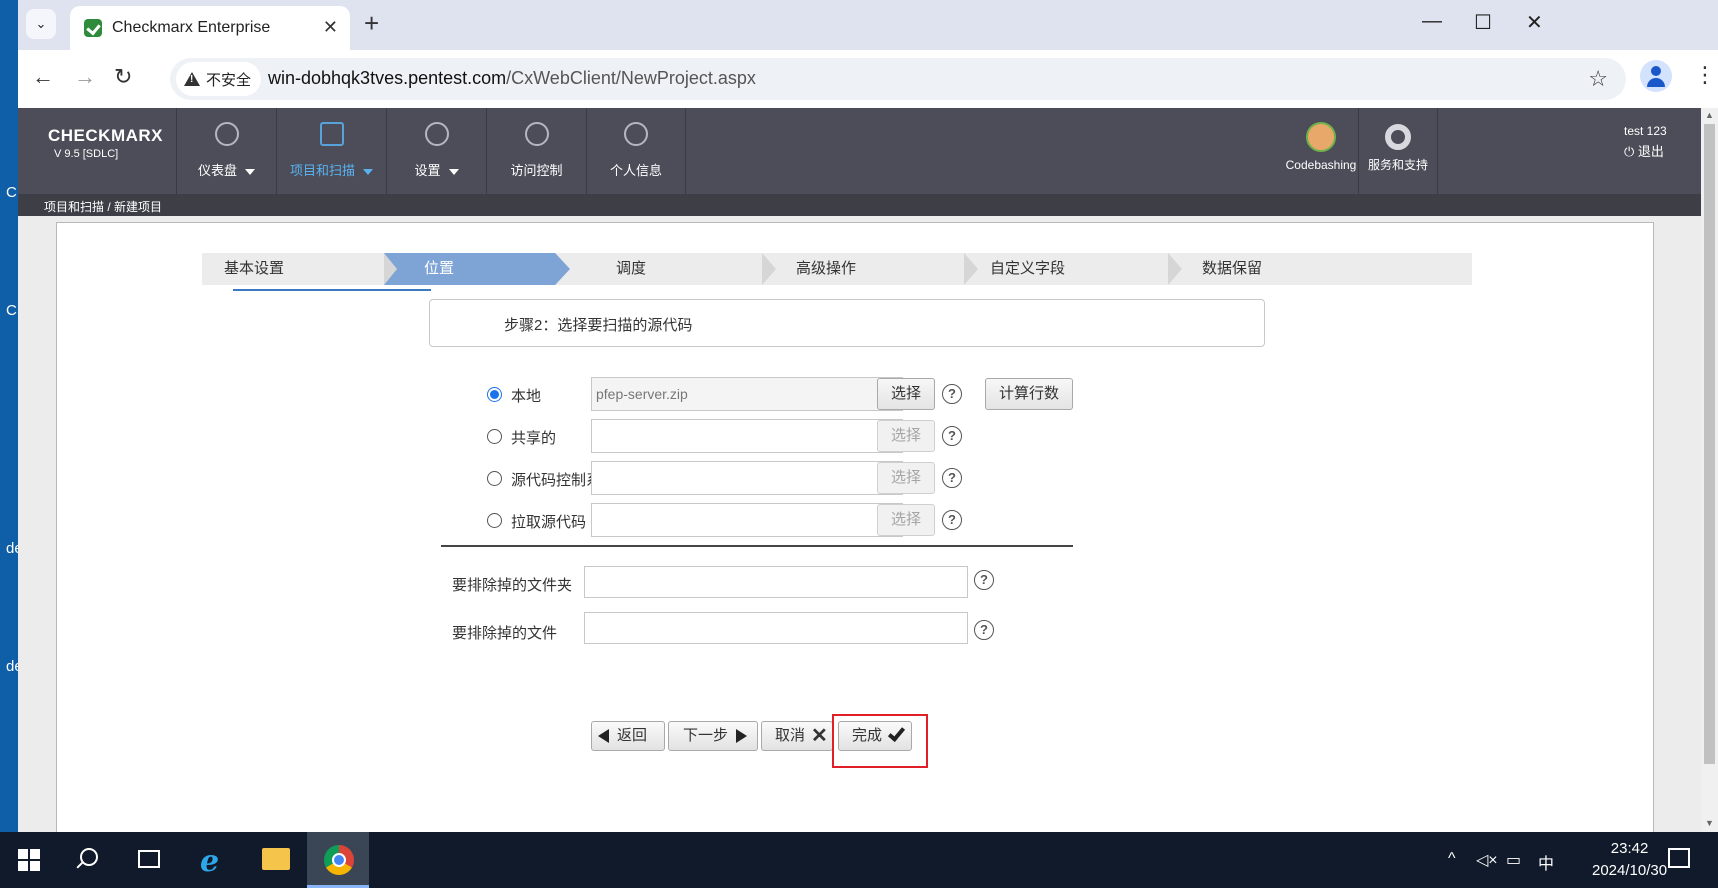 The image size is (1718, 888). I want to click on exclude-folders-input, so click(776, 582).